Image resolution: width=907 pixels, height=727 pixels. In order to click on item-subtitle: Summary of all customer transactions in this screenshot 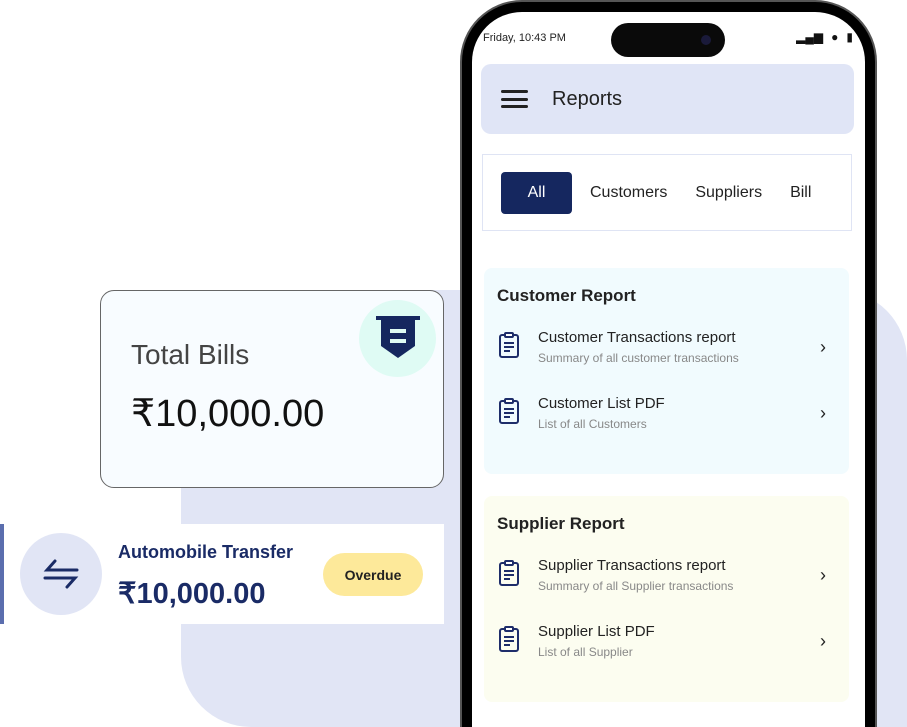, I will do `click(638, 358)`.